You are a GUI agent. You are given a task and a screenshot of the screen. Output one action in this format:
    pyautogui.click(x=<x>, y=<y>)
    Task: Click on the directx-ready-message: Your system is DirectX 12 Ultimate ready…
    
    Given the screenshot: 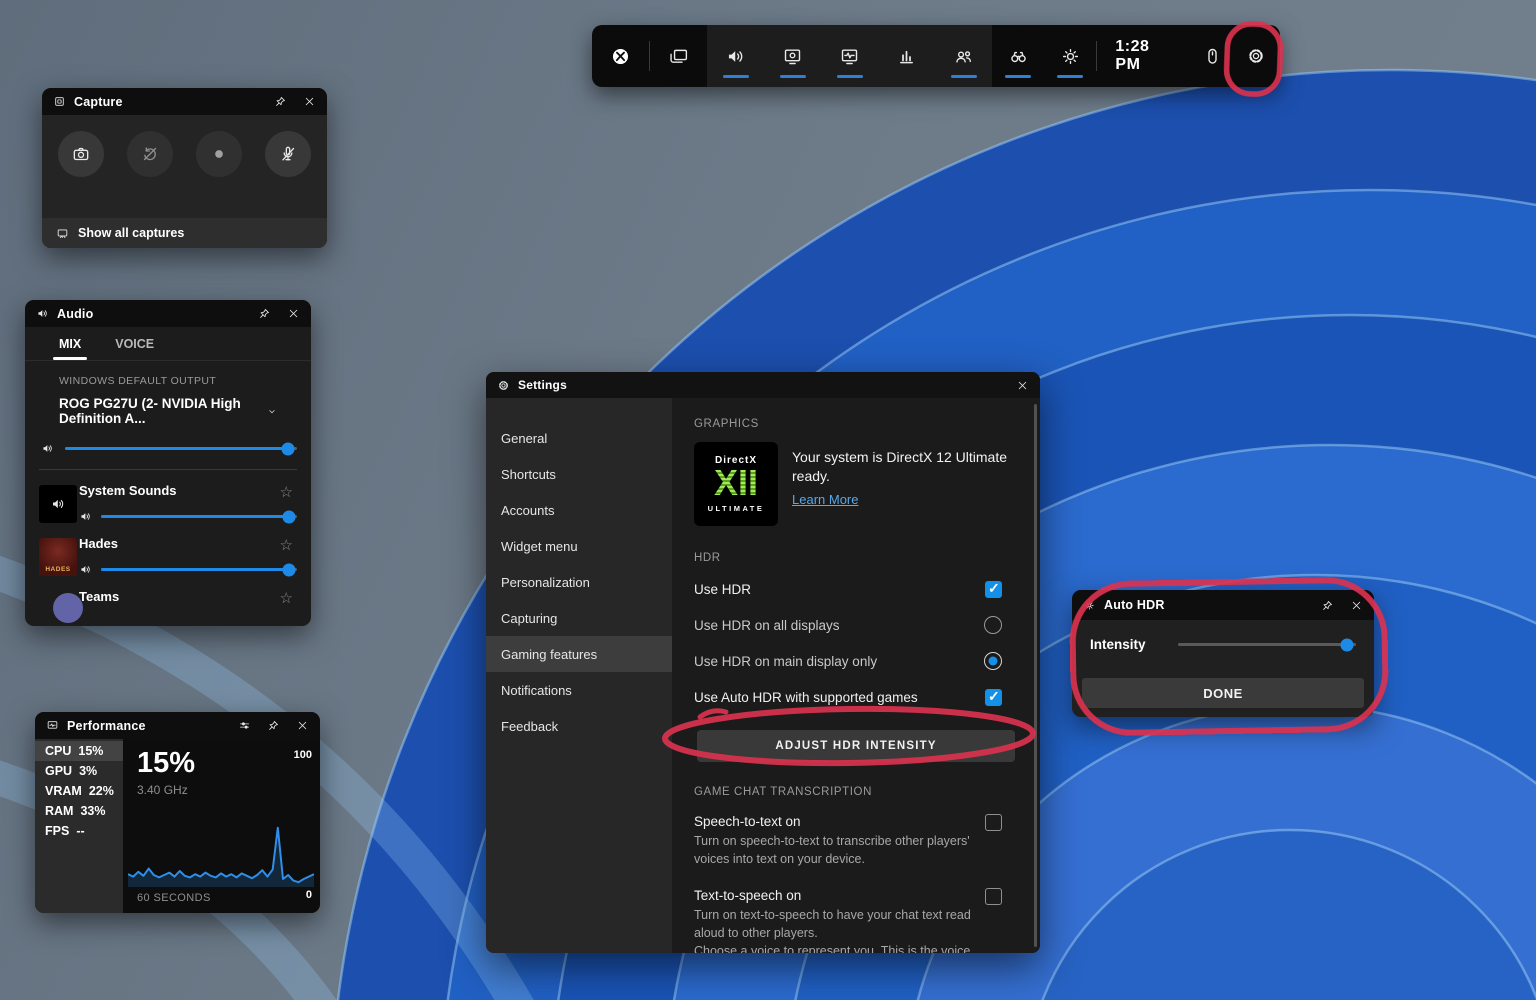 What is the action you would take?
    pyautogui.click(x=899, y=466)
    